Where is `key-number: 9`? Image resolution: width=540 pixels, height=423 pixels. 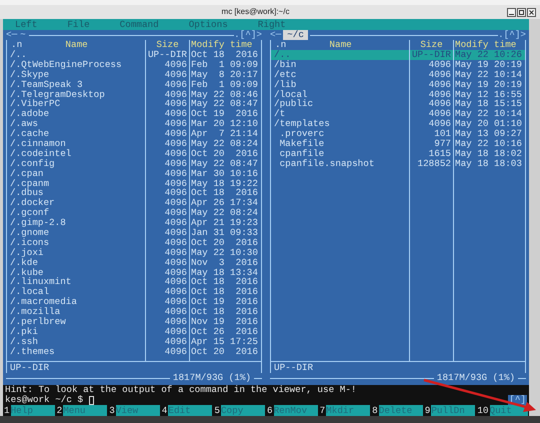 key-number: 9 is located at coordinates (428, 410).